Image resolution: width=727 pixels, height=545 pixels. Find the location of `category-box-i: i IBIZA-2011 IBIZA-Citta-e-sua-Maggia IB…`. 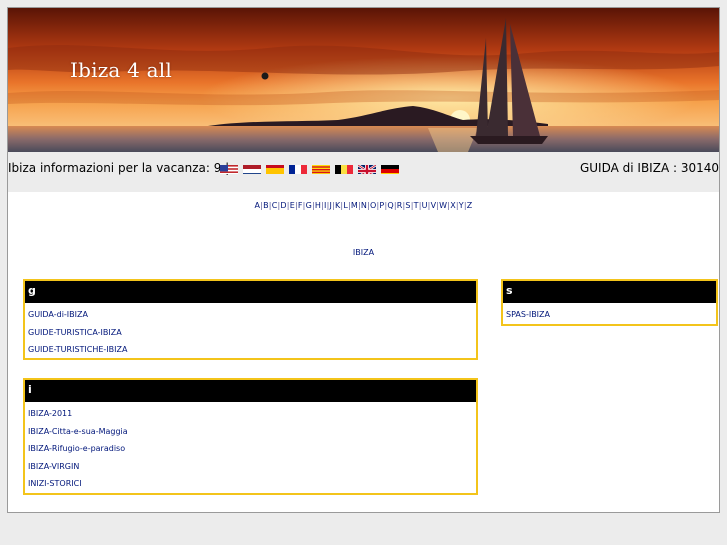

category-box-i: i IBIZA-2011 IBIZA-Citta-e-sua-Maggia IB… is located at coordinates (250, 436).